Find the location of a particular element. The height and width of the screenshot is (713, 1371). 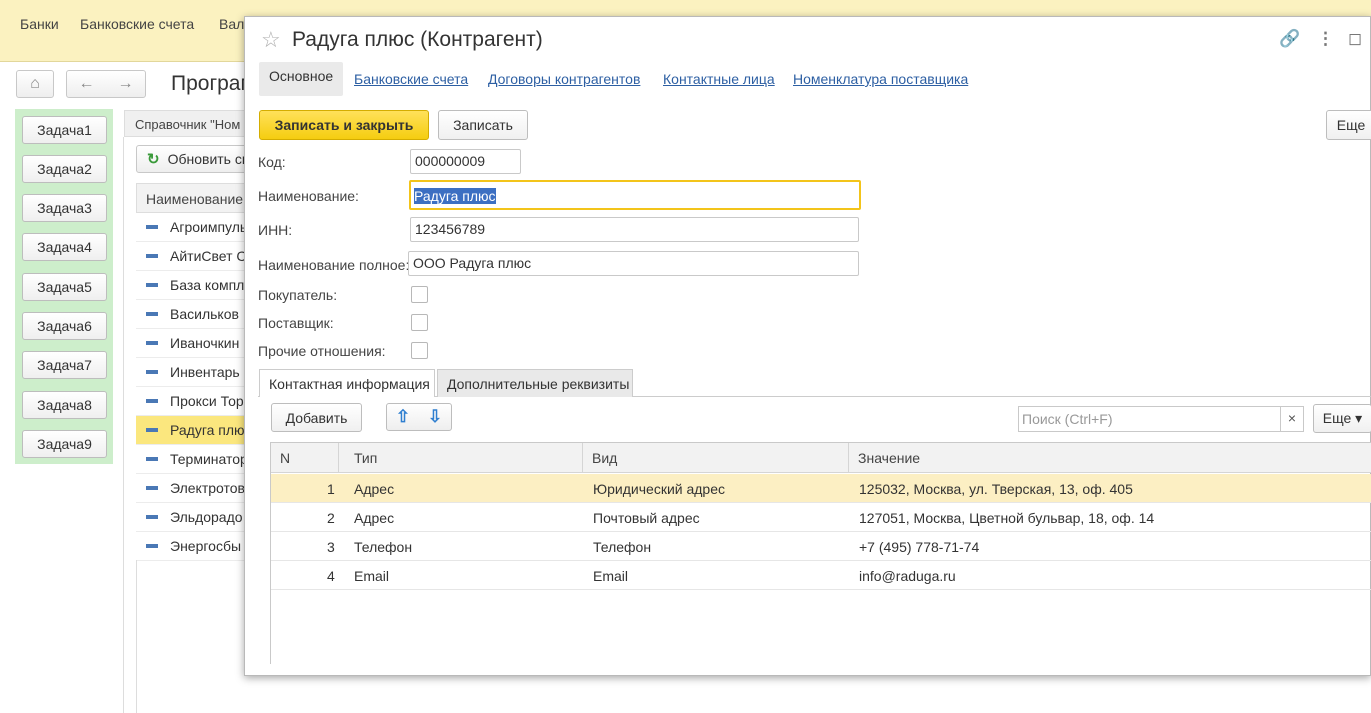

maximize-icon: ◻ is located at coordinates (1355, 39).